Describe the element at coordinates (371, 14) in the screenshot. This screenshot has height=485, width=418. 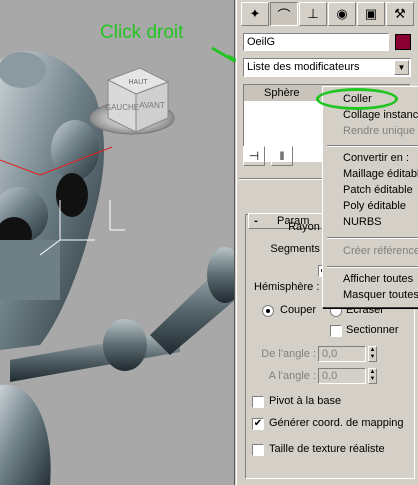
I see `display-icon: ▣` at that location.